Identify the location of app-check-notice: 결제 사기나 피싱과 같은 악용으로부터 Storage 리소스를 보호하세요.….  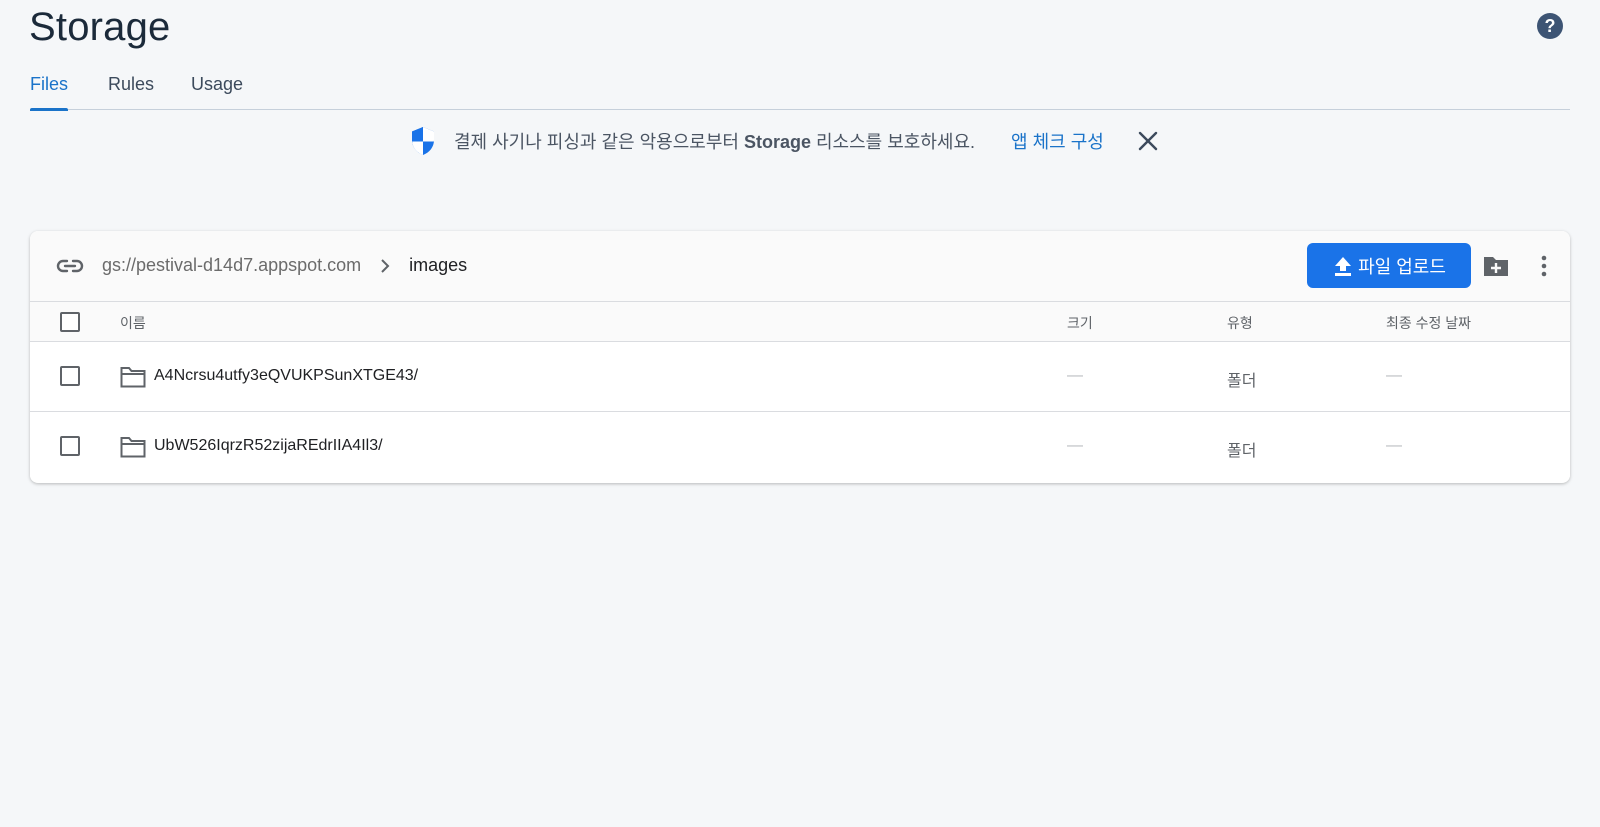
(785, 141).